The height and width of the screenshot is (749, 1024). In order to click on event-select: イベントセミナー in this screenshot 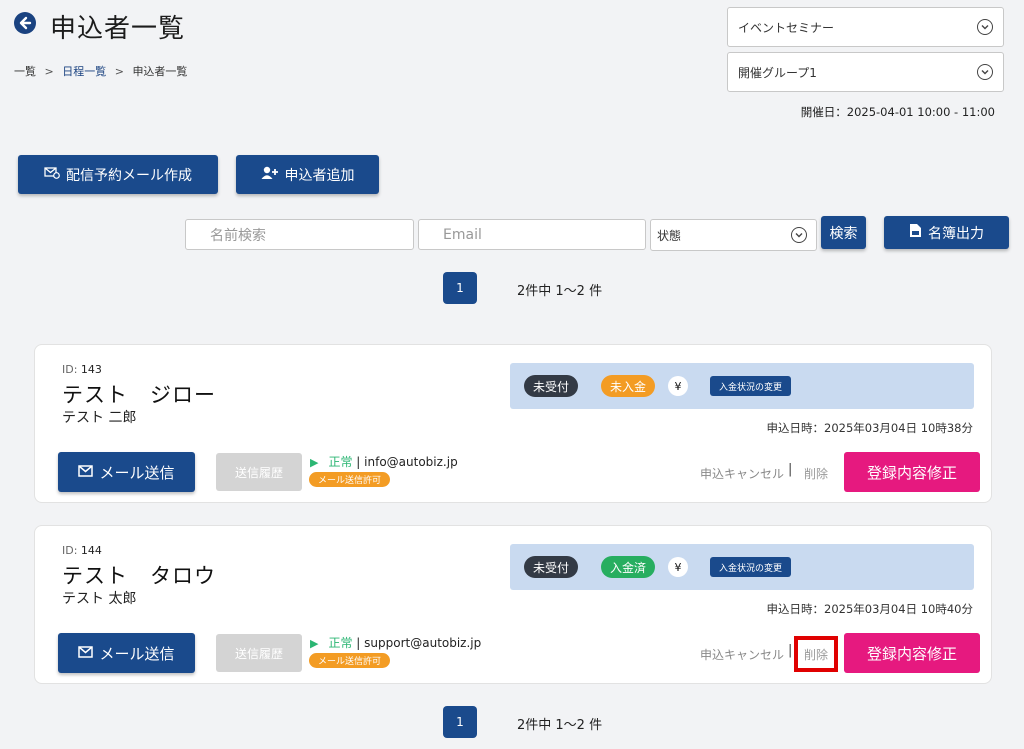, I will do `click(865, 27)`.